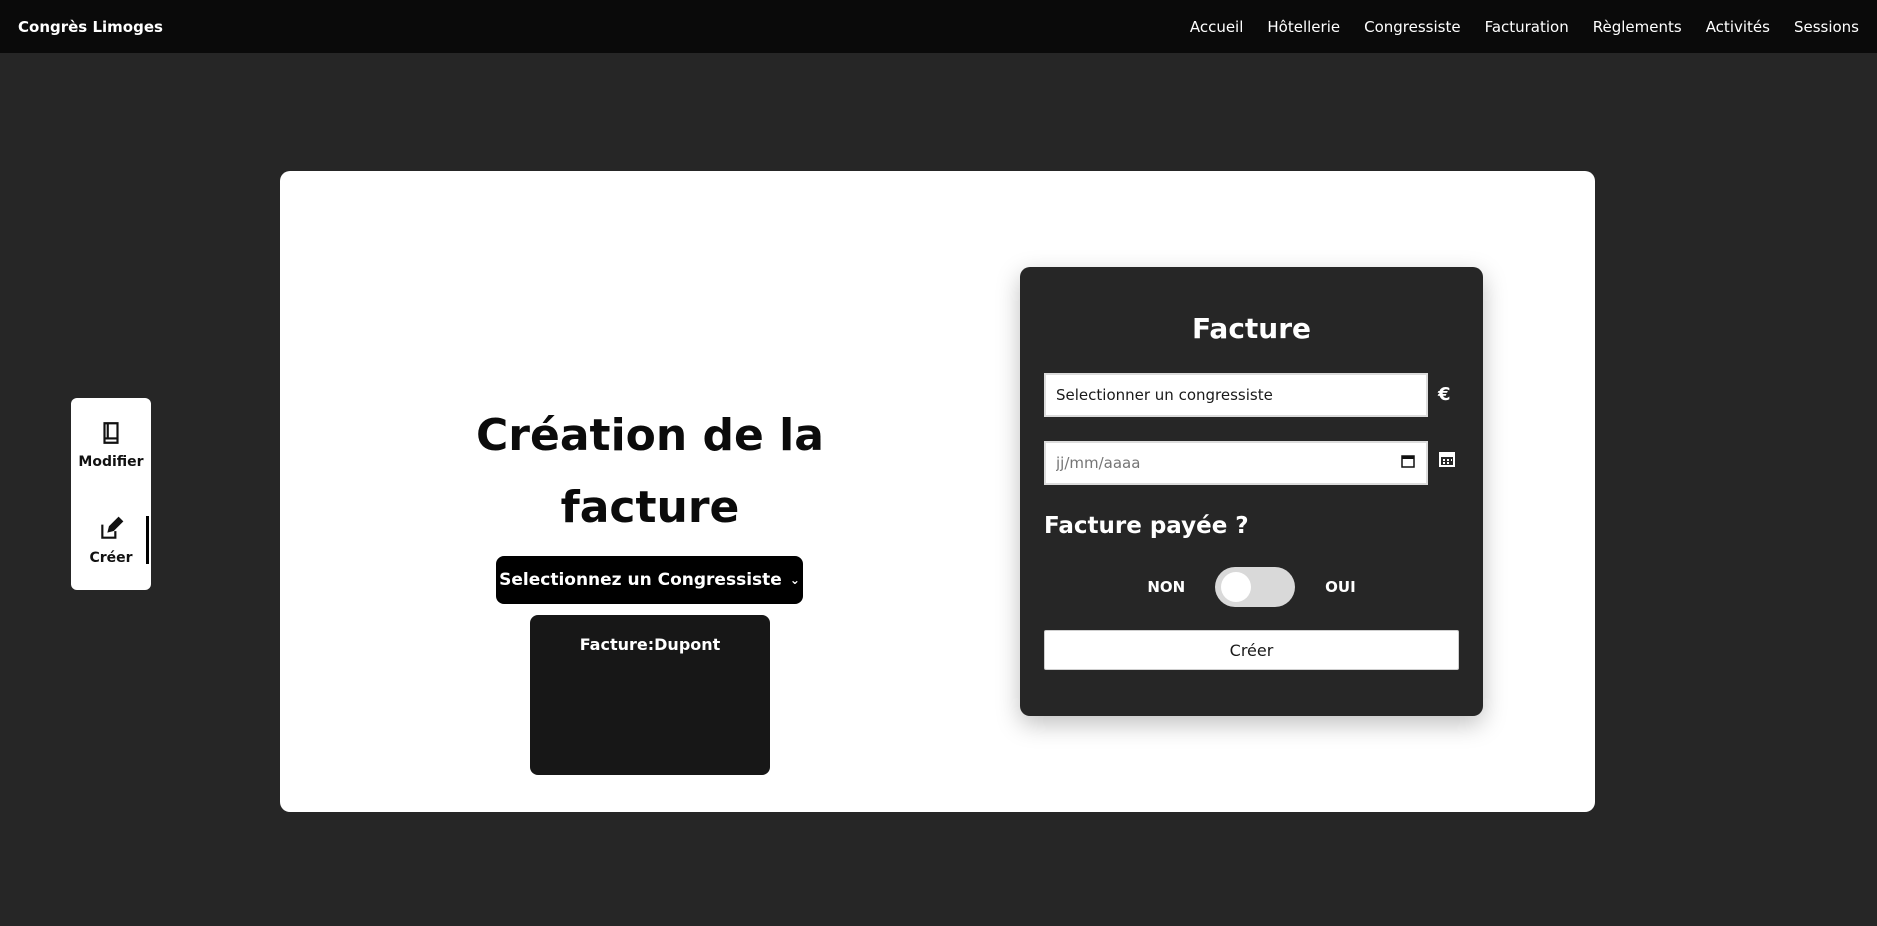  I want to click on nav-accueil: Accueil, so click(1217, 27).